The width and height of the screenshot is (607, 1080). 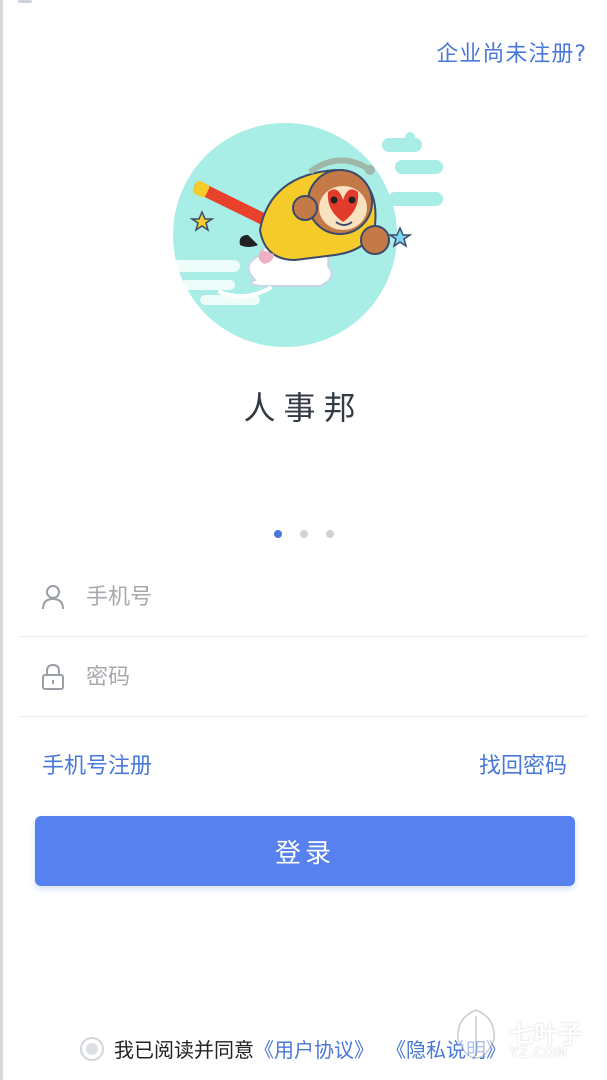 What do you see at coordinates (314, 1048) in the screenshot?
I see `user-agreement-link: 《用户协议》` at bounding box center [314, 1048].